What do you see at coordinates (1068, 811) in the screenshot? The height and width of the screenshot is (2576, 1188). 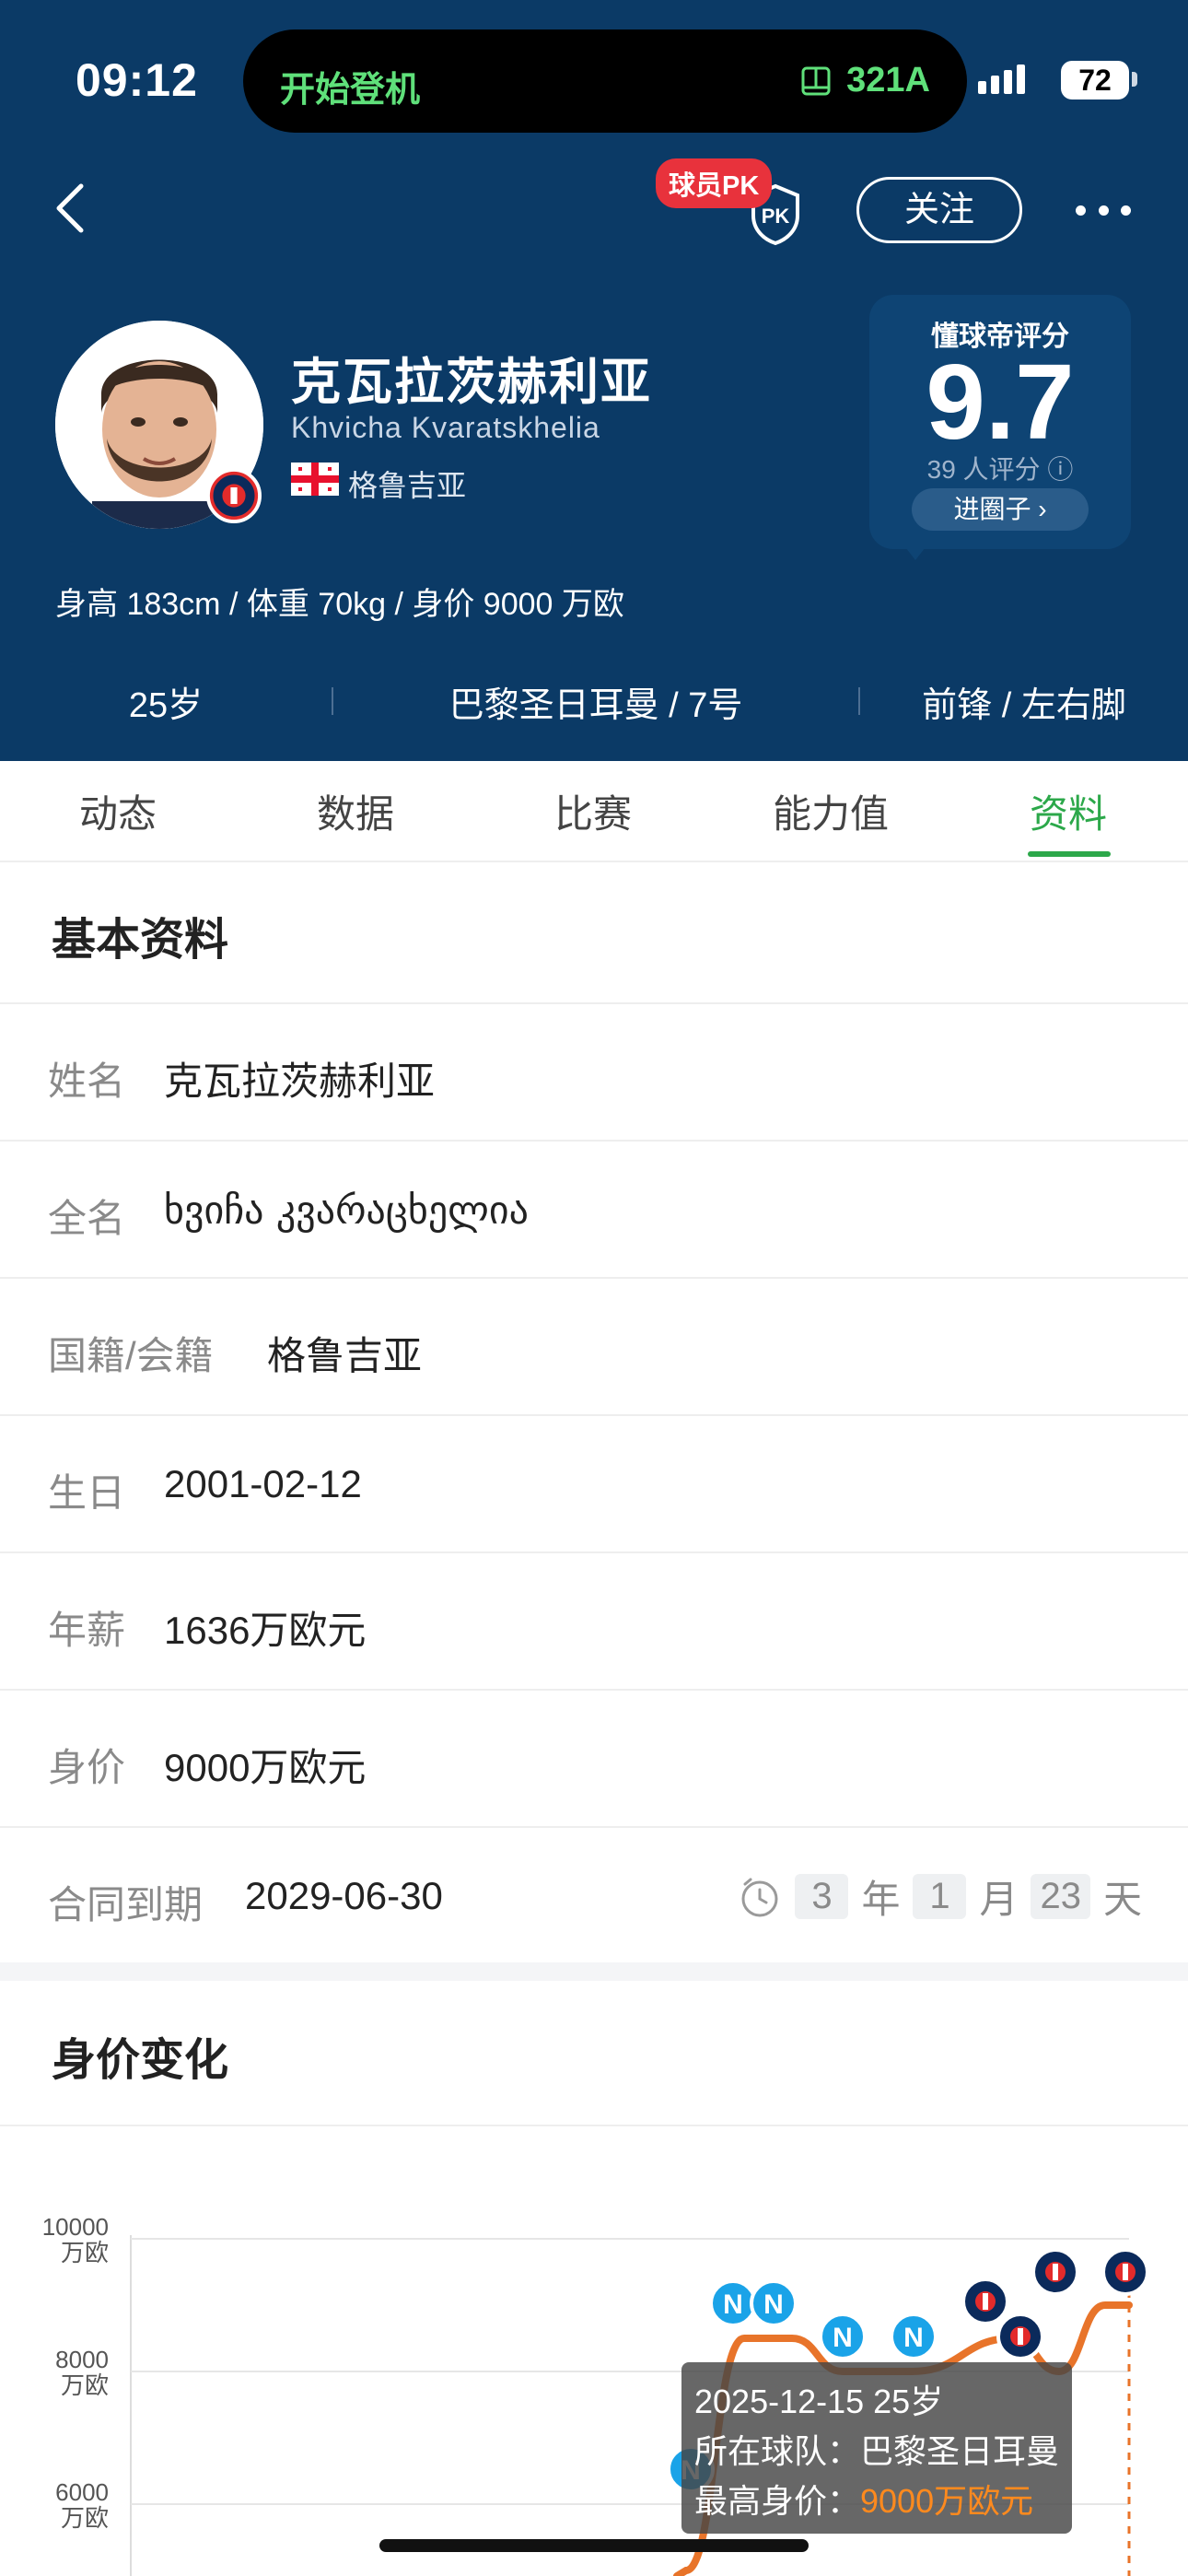 I see `tab-profile: 资料` at bounding box center [1068, 811].